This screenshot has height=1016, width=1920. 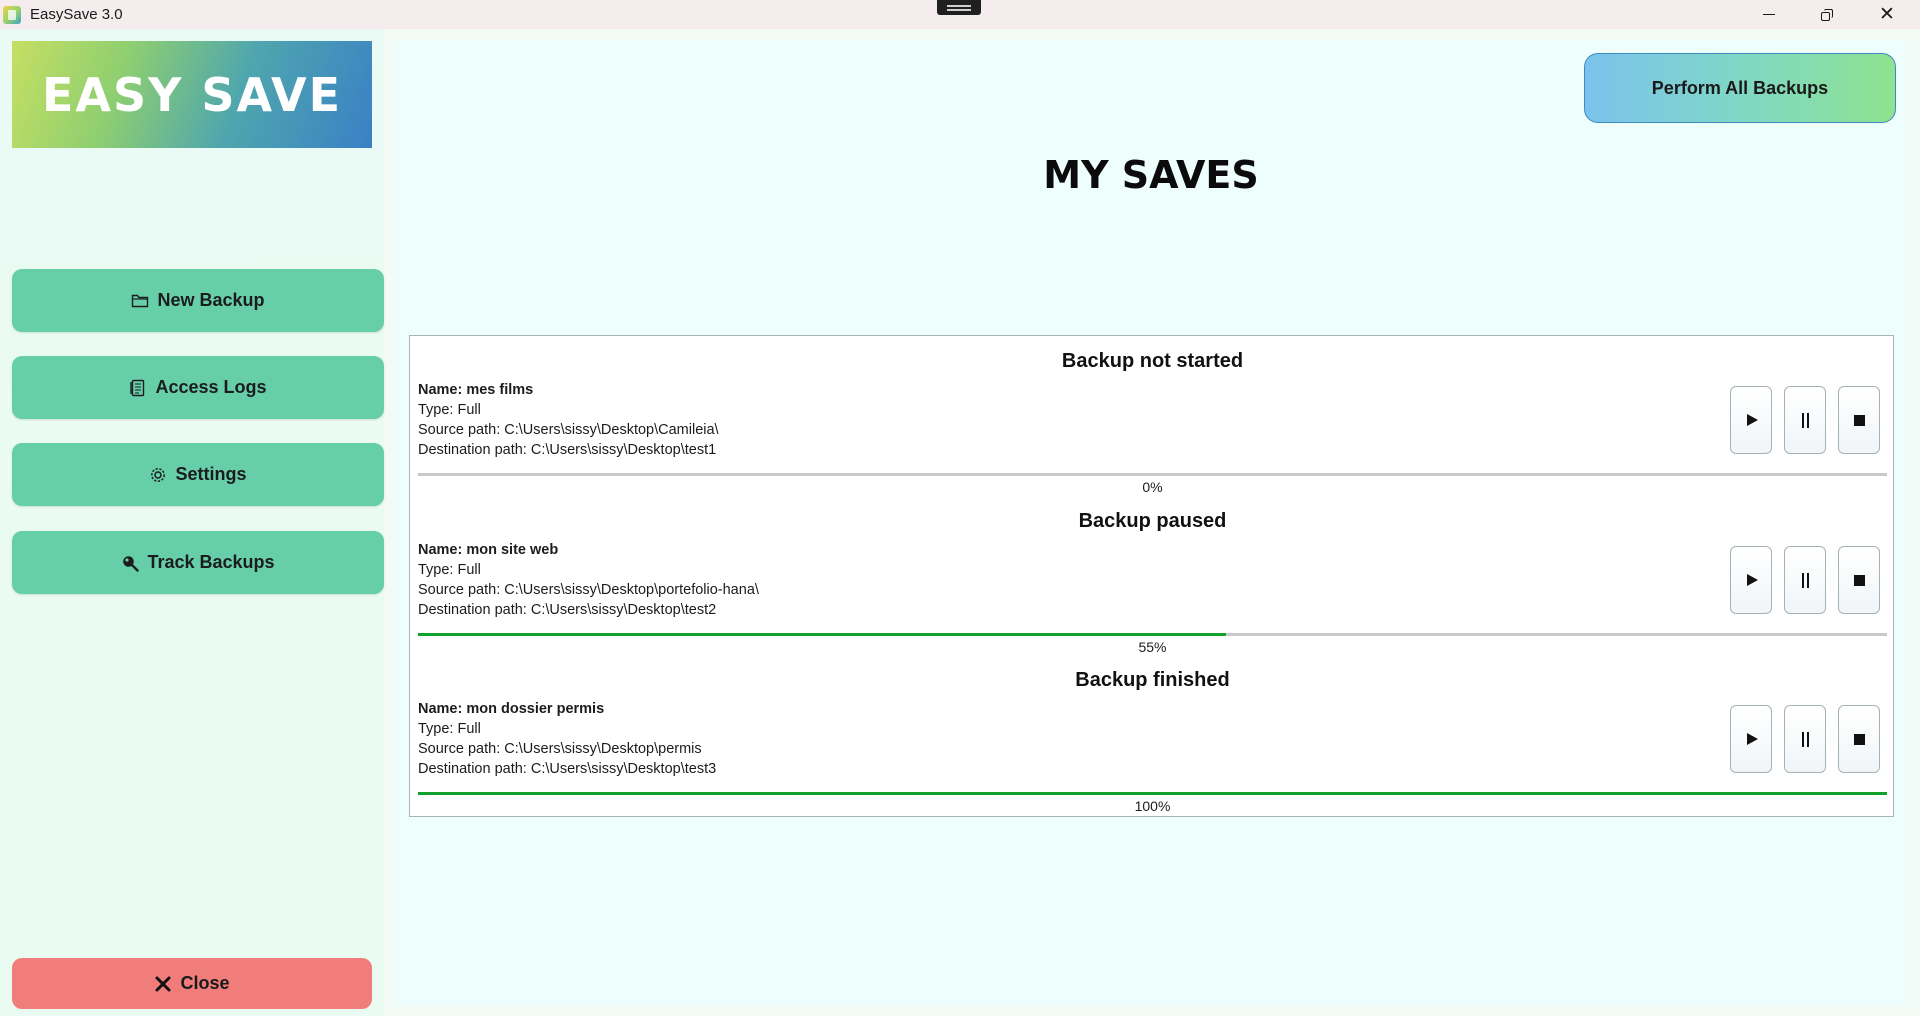 I want to click on backup-name: Name: mon dossier permis, so click(x=511, y=709).